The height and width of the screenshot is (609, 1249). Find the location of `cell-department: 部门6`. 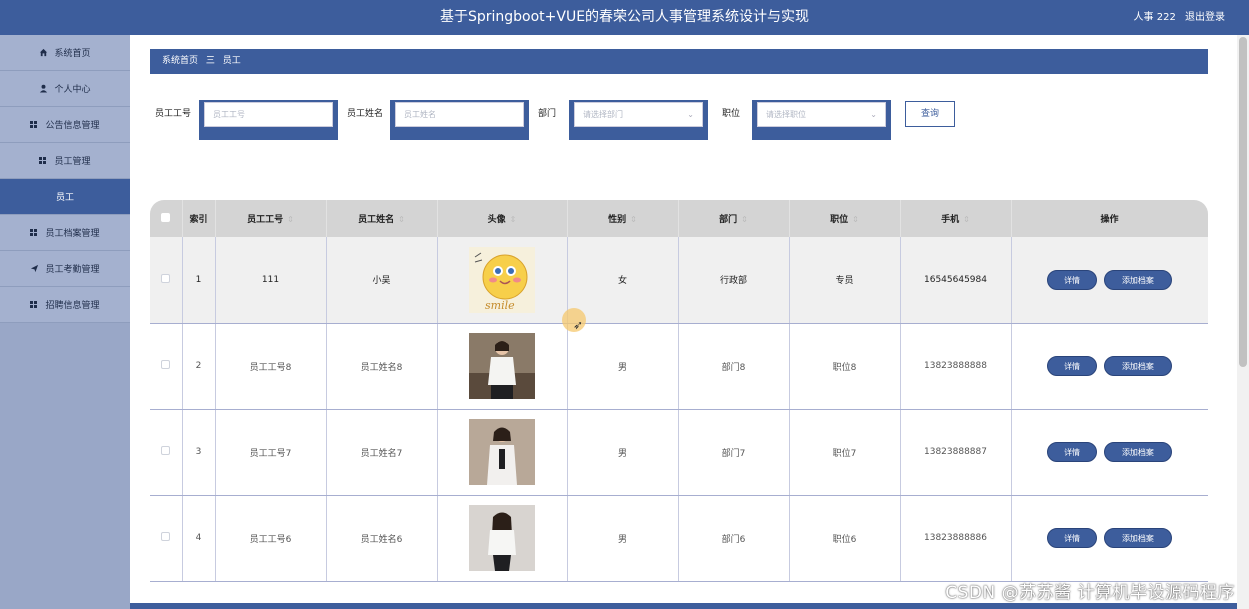

cell-department: 部门6 is located at coordinates (734, 538).